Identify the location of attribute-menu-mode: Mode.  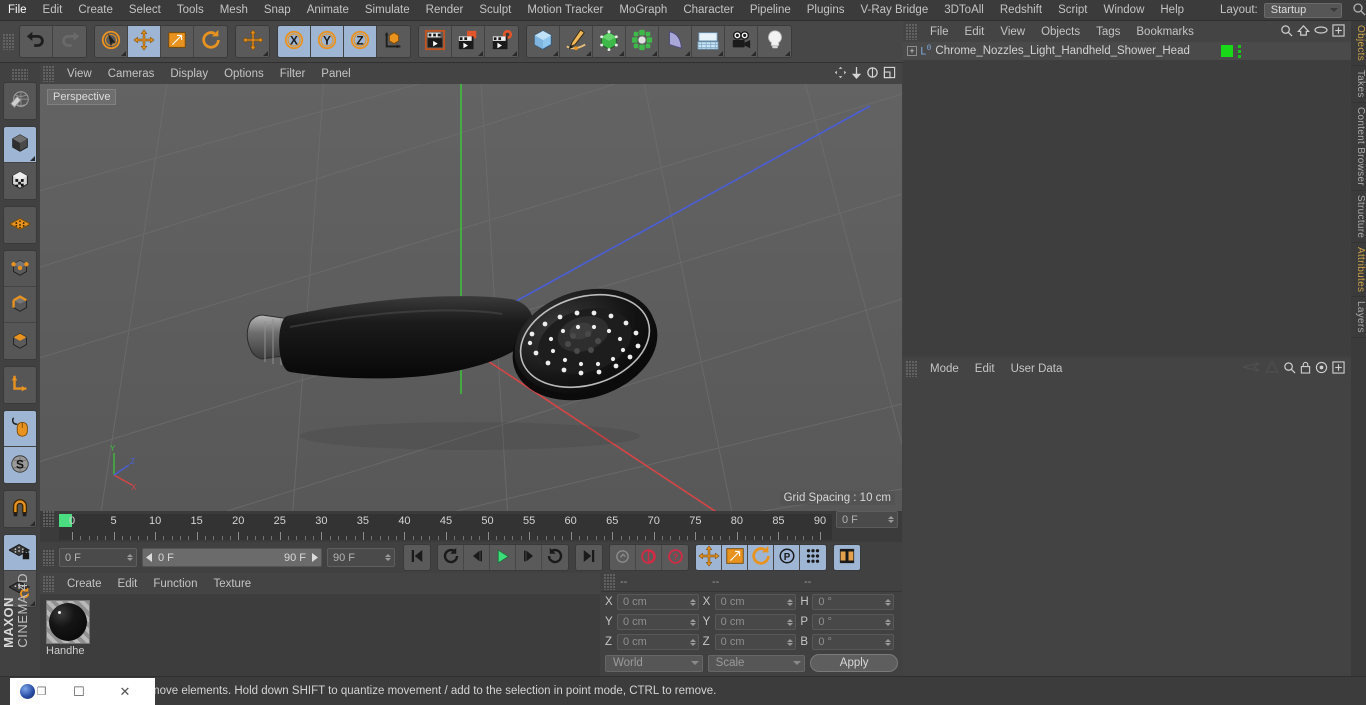
(944, 369).